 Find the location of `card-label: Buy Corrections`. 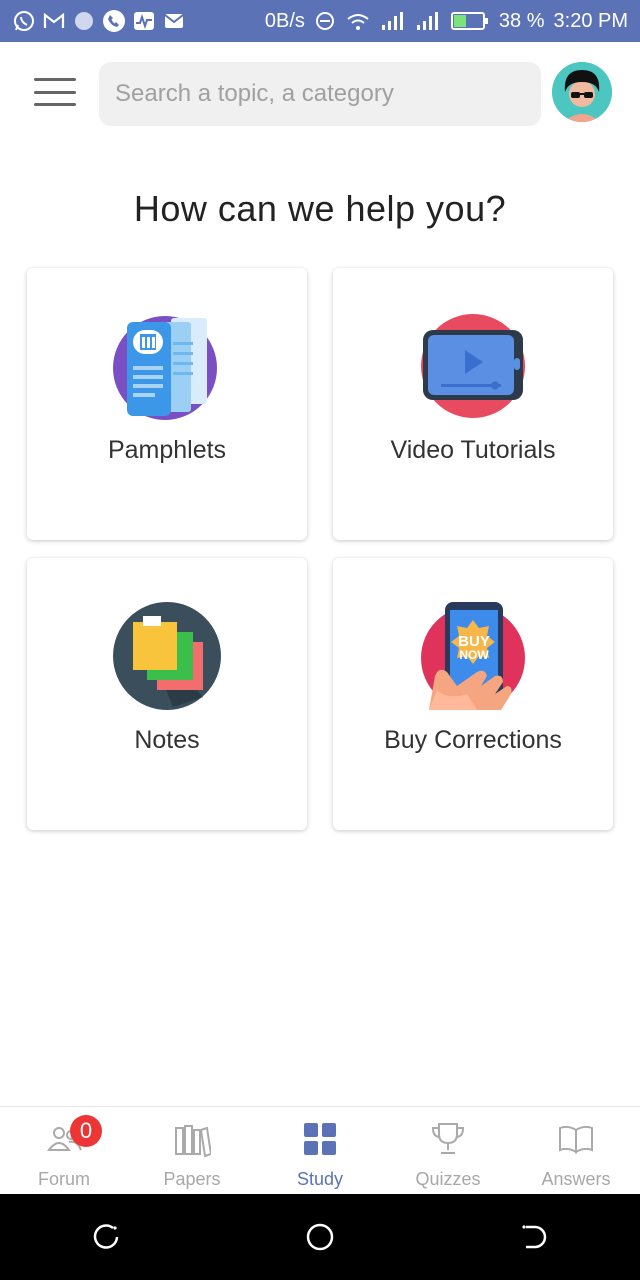

card-label: Buy Corrections is located at coordinates (473, 740).